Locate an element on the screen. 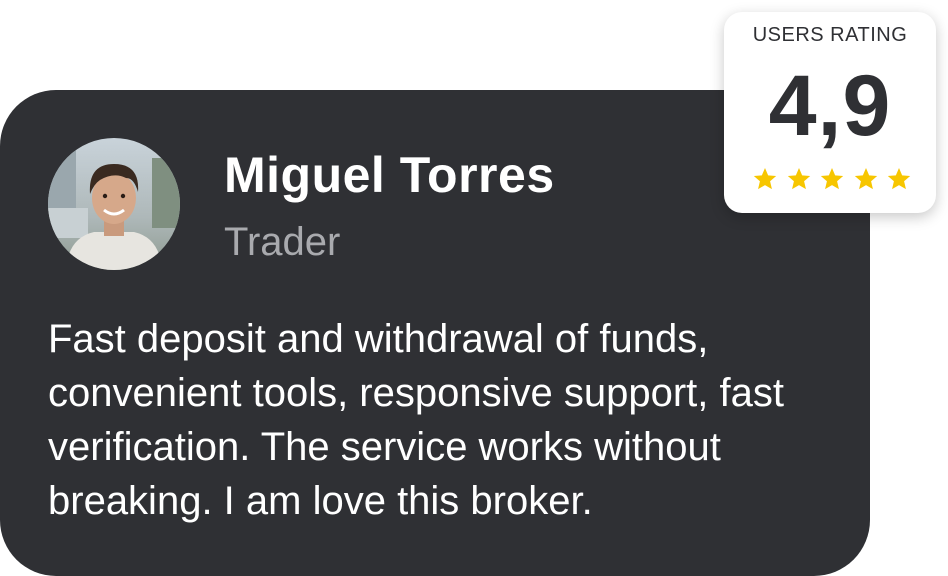 The width and height of the screenshot is (948, 576). rating-label: USERS RATING is located at coordinates (830, 35).